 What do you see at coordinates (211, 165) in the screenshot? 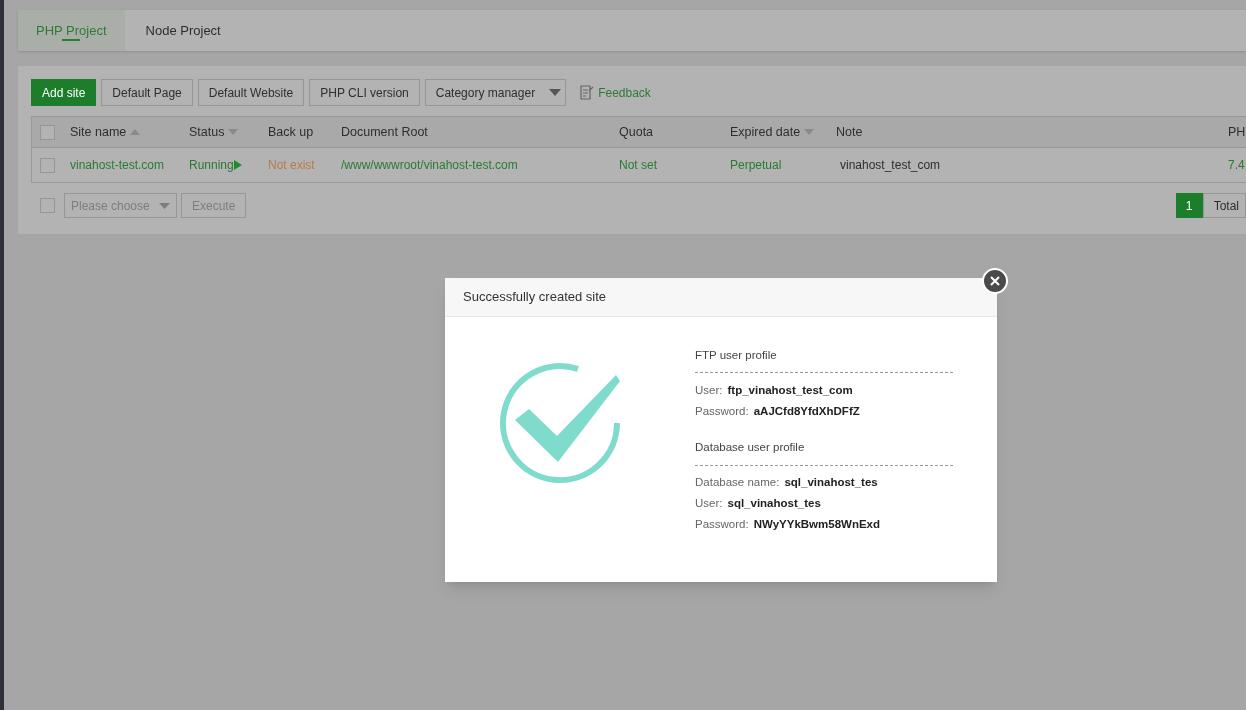
I see `status-text: Running` at bounding box center [211, 165].